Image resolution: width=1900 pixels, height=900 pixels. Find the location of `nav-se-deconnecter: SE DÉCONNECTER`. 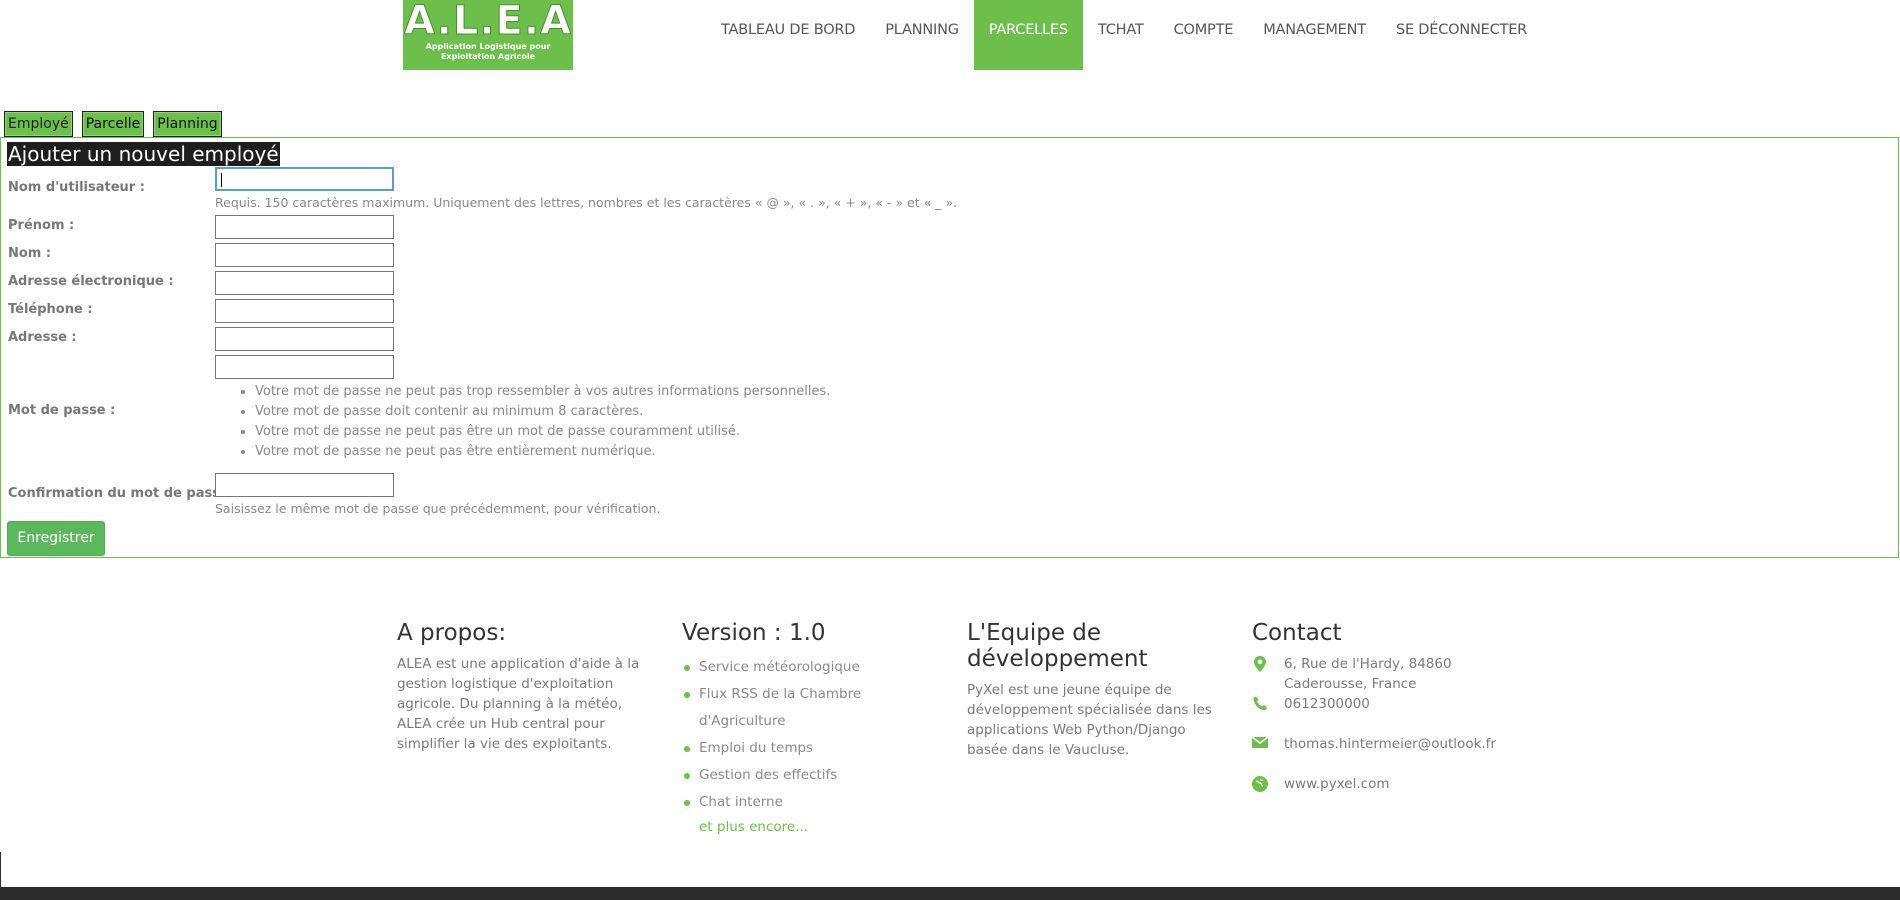

nav-se-deconnecter: SE DÉCONNECTER is located at coordinates (1461, 35).